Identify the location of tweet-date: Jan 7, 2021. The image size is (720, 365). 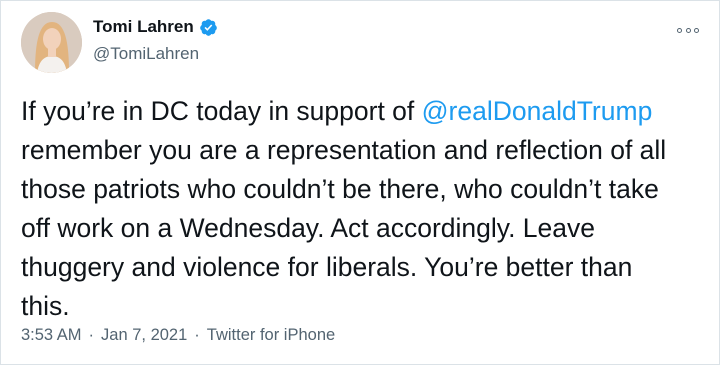
(144, 335).